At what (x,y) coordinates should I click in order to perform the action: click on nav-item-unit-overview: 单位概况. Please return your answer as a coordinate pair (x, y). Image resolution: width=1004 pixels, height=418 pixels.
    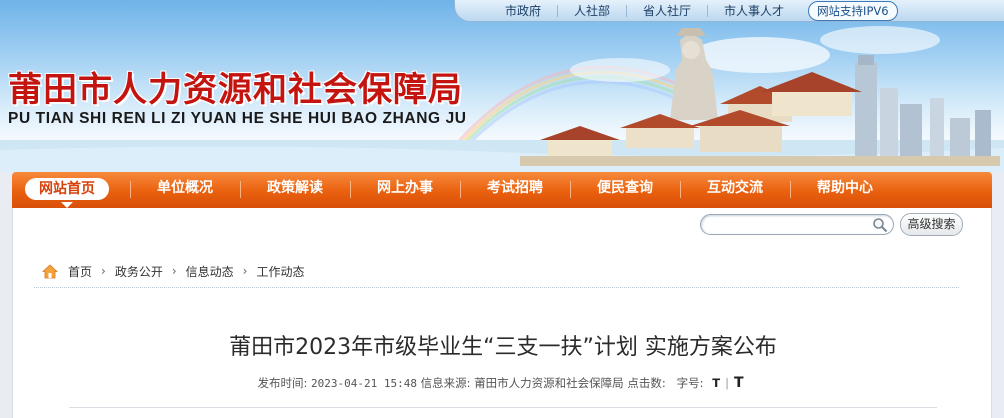
    Looking at the image, I should click on (185, 189).